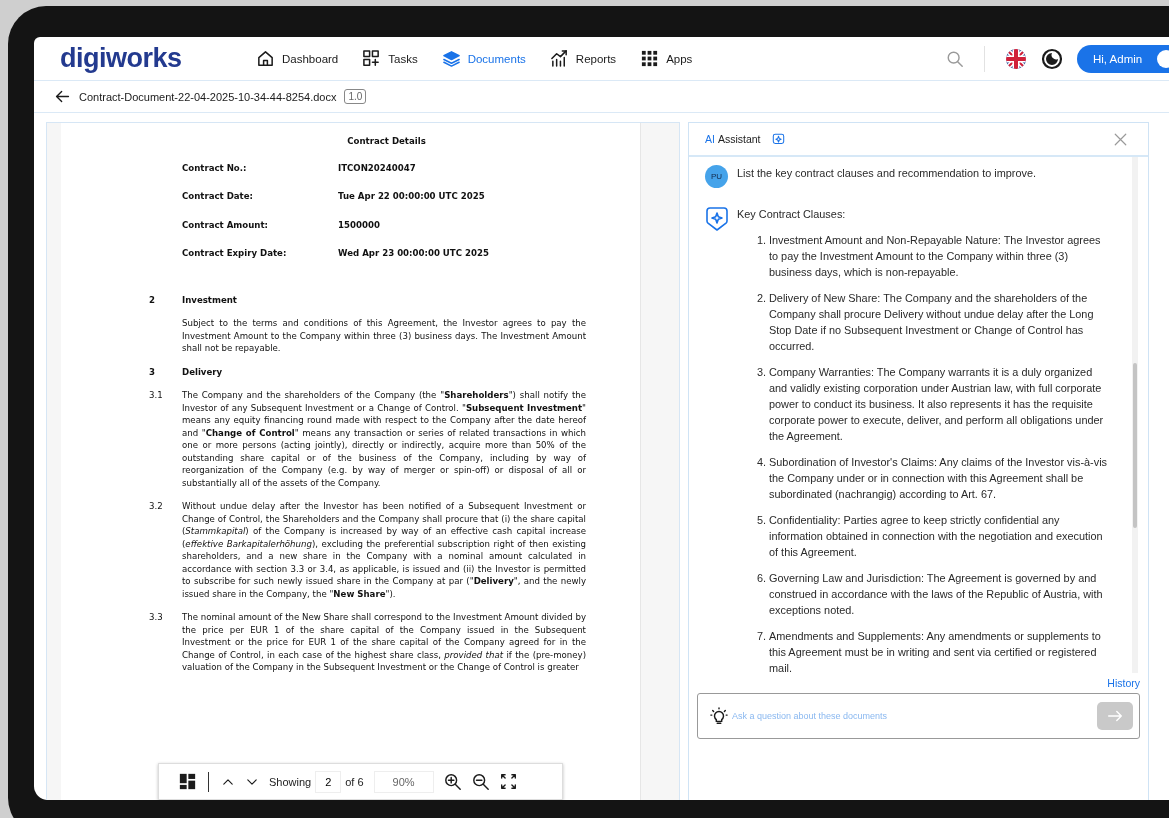 The height and width of the screenshot is (818, 1169). Describe the element at coordinates (290, 781) in the screenshot. I see `showing-label: Showing` at that location.